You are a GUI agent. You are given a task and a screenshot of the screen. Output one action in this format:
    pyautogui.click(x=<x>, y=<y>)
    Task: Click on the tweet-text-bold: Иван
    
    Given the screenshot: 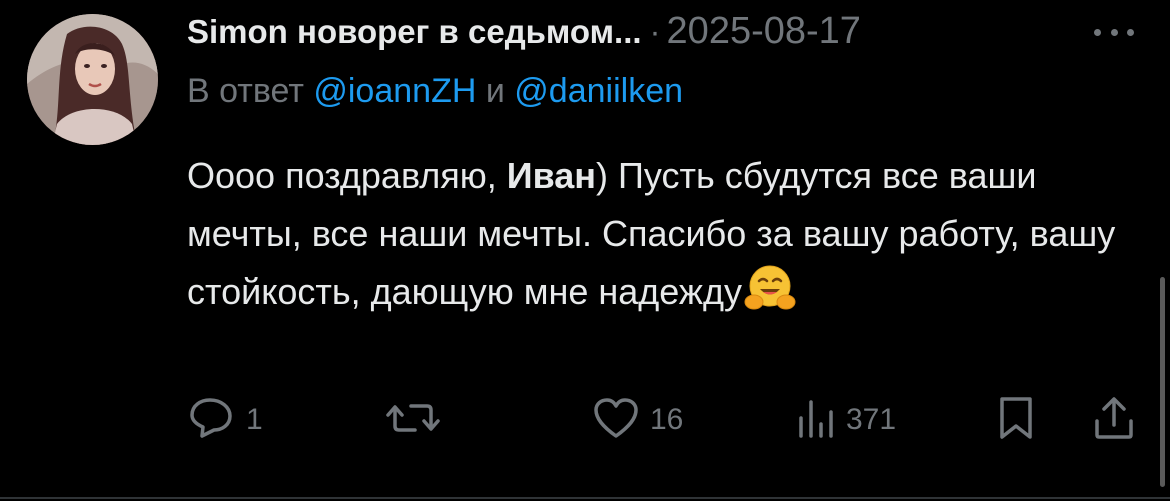 What is the action you would take?
    pyautogui.click(x=551, y=175)
    